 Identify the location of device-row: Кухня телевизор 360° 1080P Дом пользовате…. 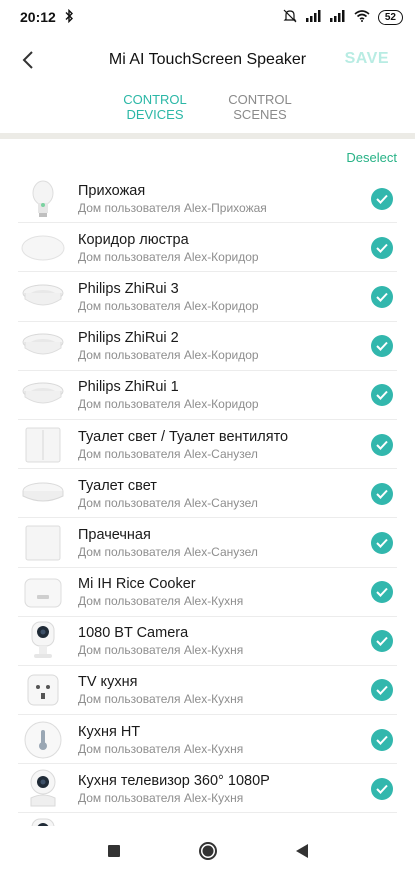
(207, 789).